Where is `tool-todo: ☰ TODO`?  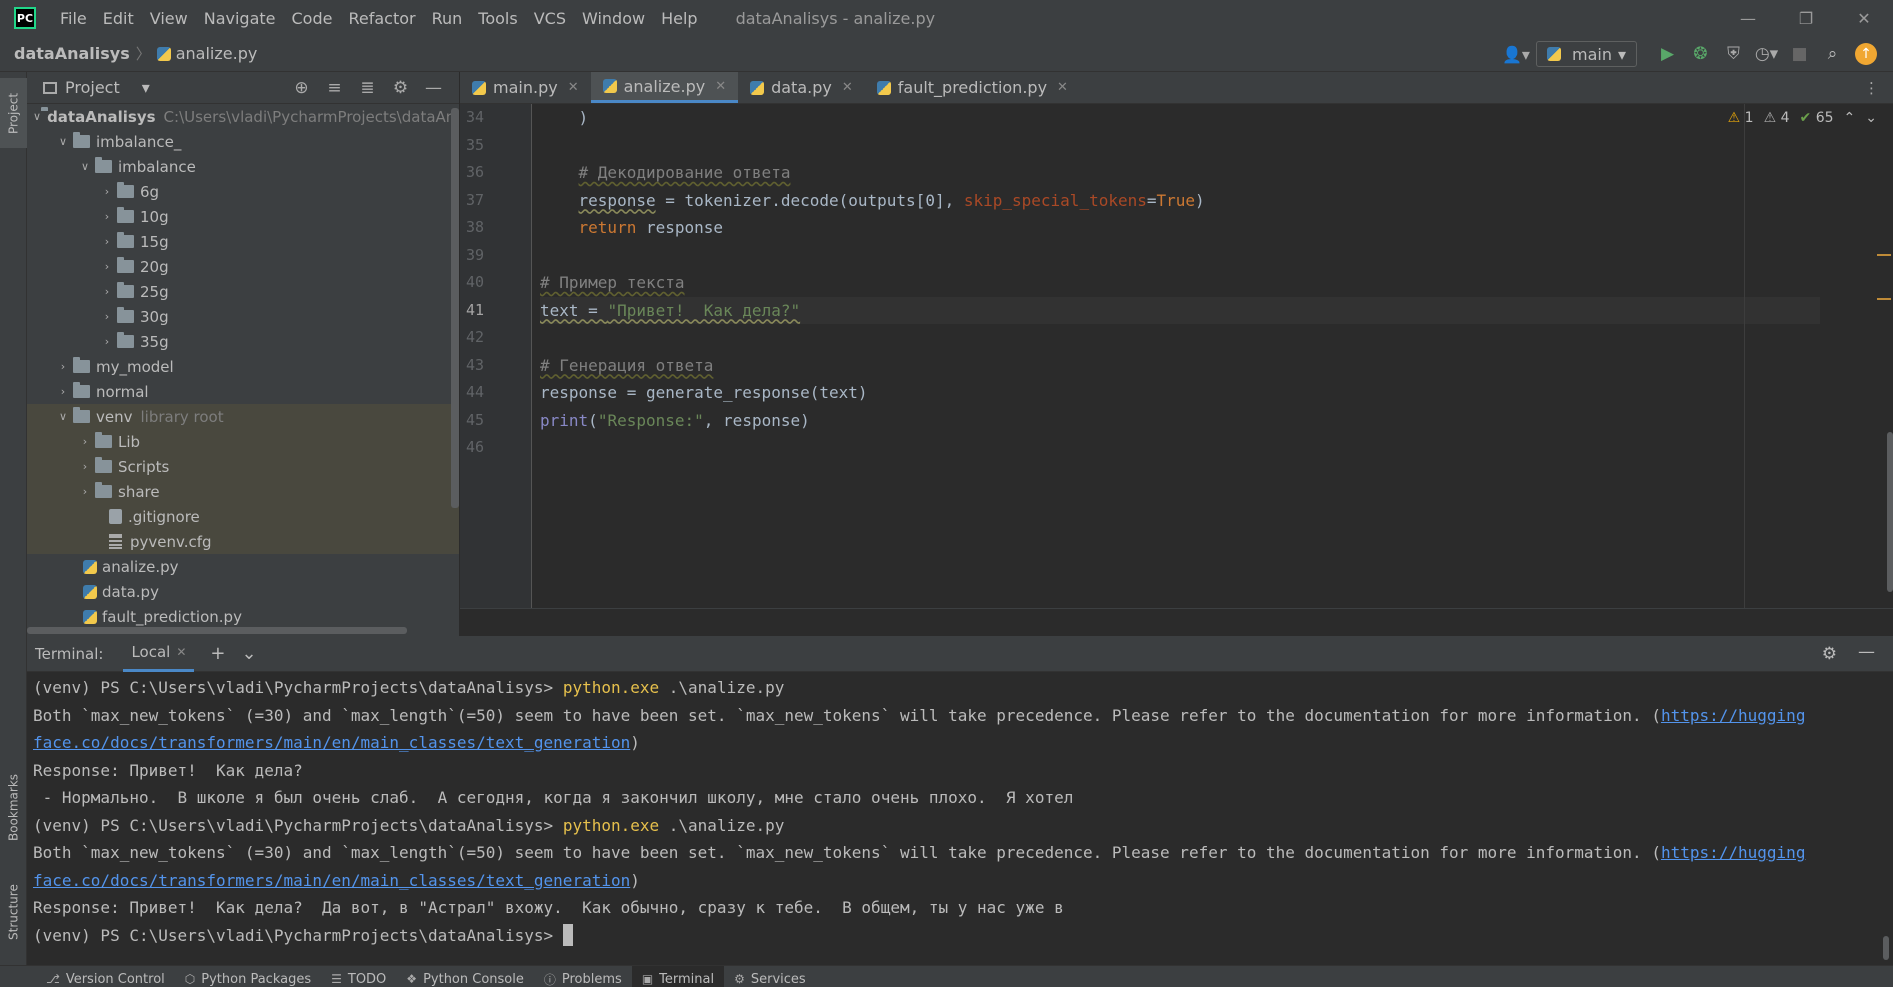 tool-todo: ☰ TODO is located at coordinates (358, 976).